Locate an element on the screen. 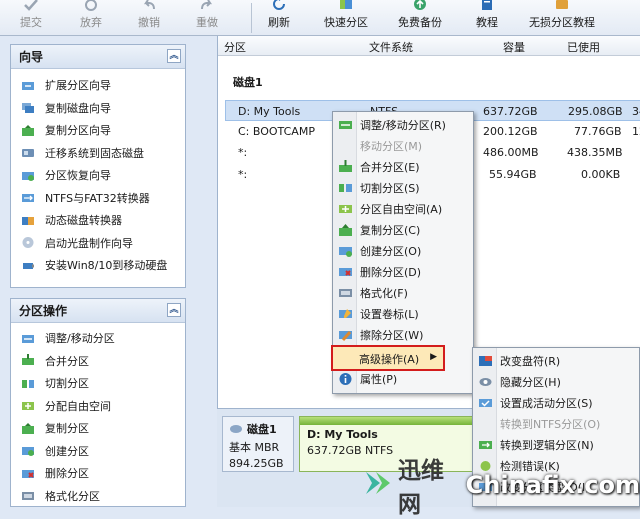 The height and width of the screenshot is (519, 640). submenu-item-change-letter: 改变盘符(R) is located at coordinates (556, 360).